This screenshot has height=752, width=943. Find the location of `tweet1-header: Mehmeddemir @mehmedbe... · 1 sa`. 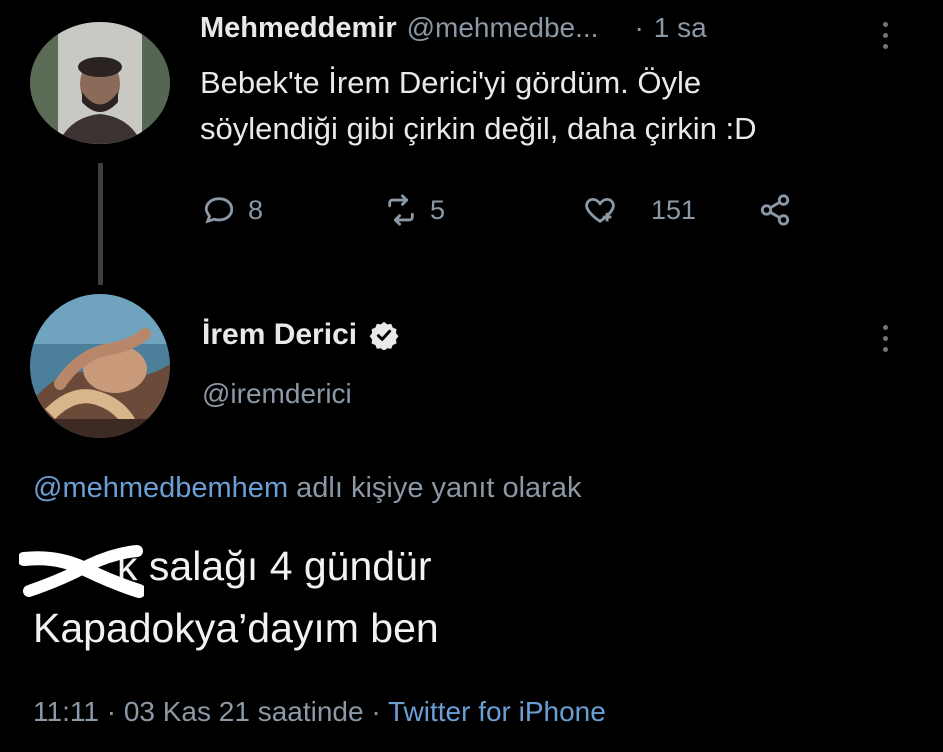

tweet1-header: Mehmeddemir @mehmedbe... · 1 sa is located at coordinates (453, 28).